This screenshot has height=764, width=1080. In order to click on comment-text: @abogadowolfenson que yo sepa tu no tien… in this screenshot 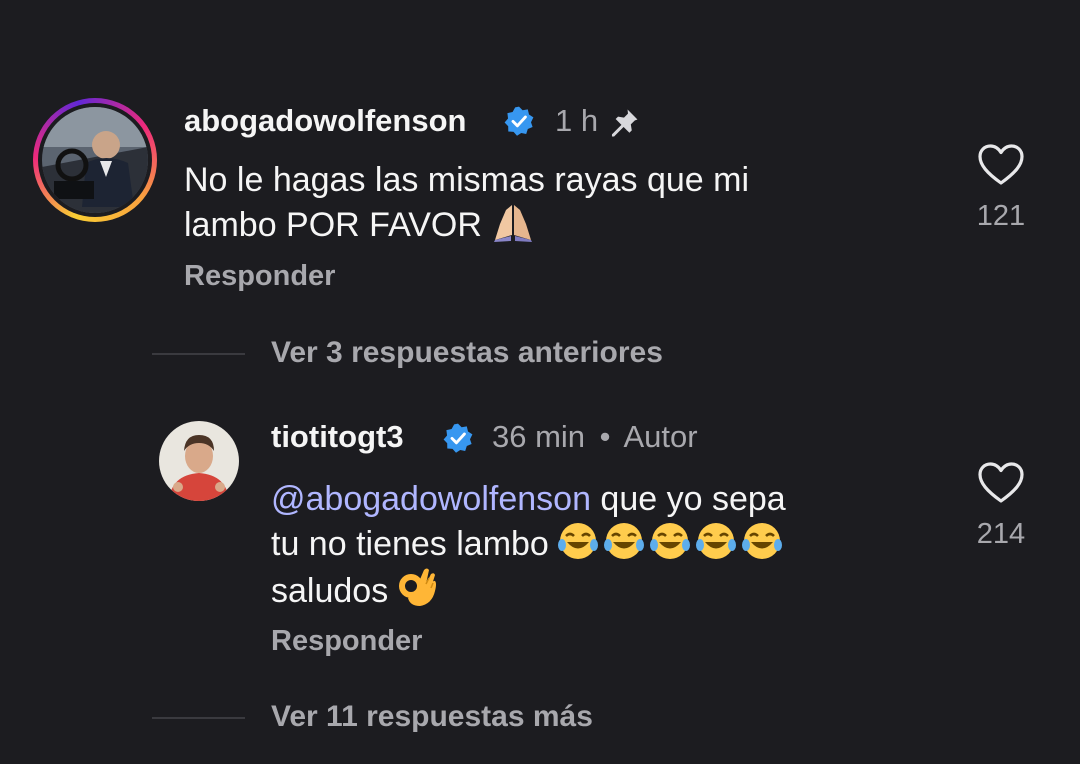, I will do `click(529, 545)`.